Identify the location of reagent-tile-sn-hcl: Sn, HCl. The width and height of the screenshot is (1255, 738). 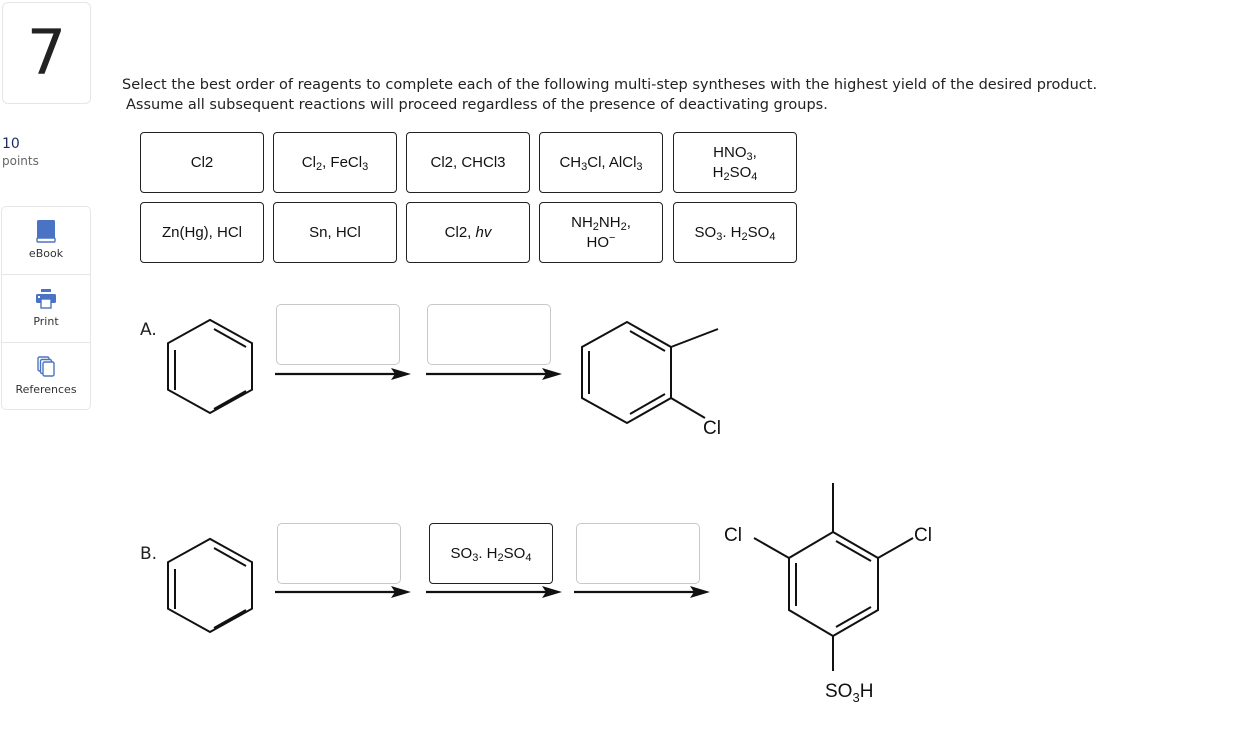
(335, 232).